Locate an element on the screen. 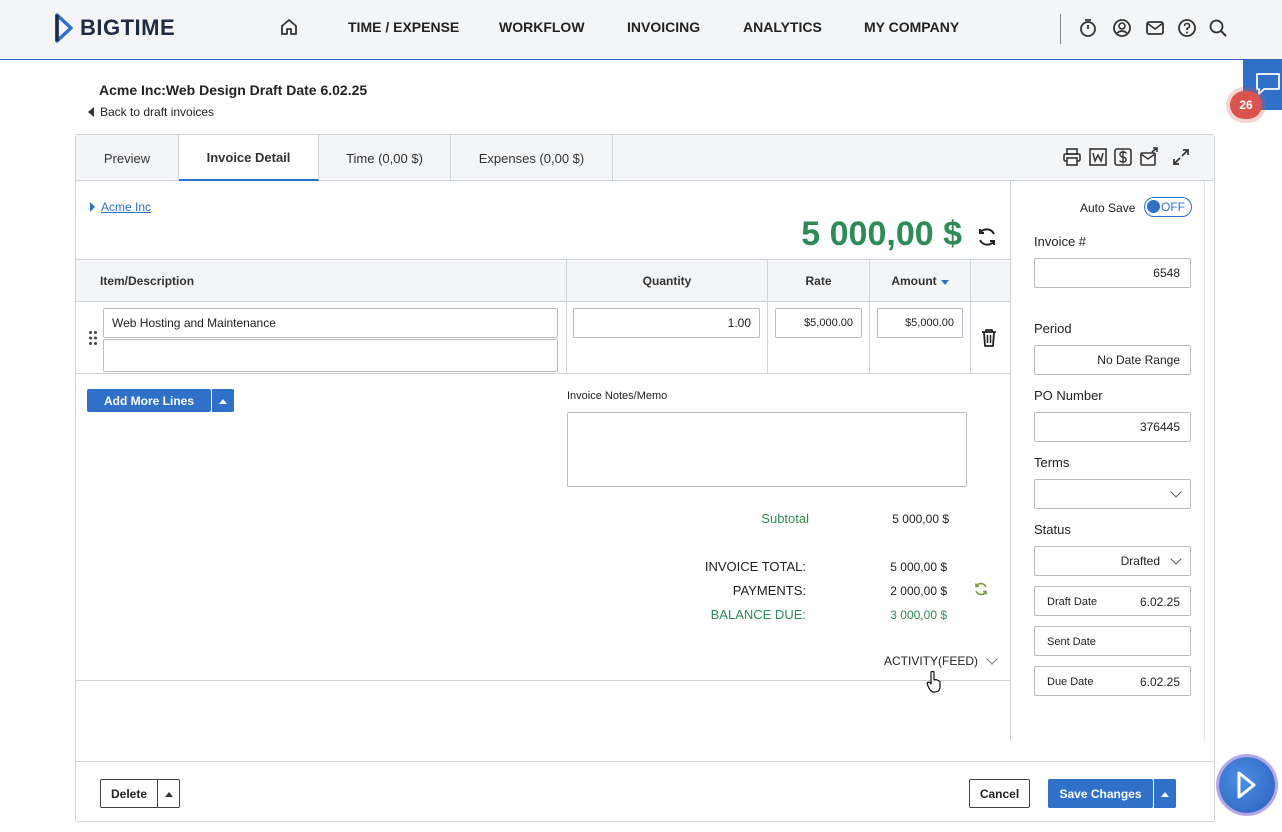 The width and height of the screenshot is (1282, 832). invoice-total-display: 5 000,00 $ is located at coordinates (881, 234).